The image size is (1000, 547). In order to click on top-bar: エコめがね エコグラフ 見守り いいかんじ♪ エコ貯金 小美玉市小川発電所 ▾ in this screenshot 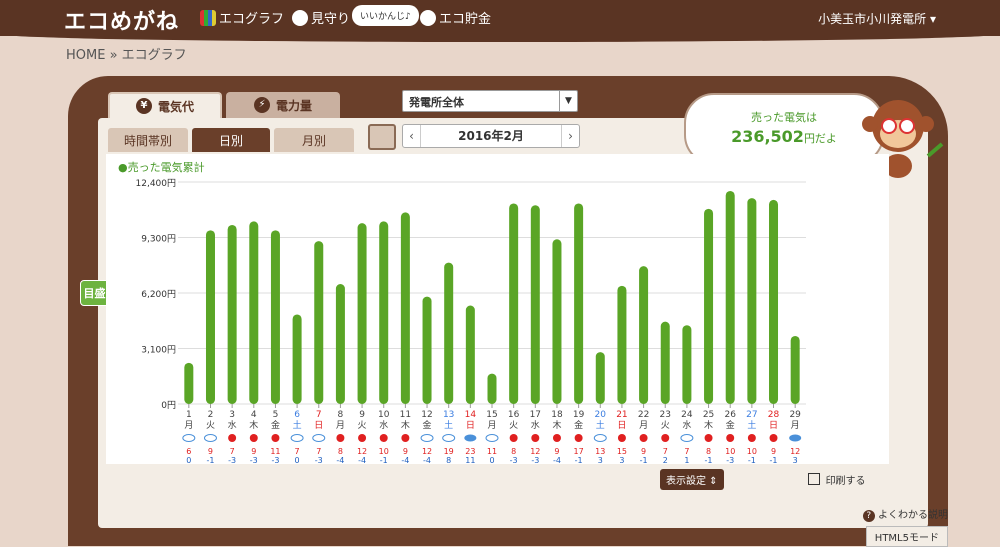, I will do `click(500, 21)`.